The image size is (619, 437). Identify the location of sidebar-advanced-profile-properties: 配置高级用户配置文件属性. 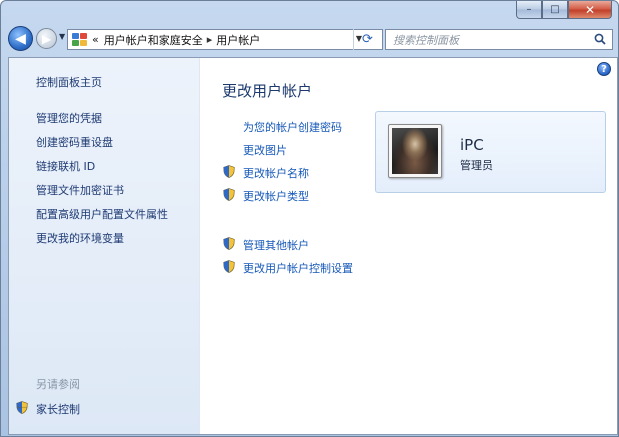
(102, 214).